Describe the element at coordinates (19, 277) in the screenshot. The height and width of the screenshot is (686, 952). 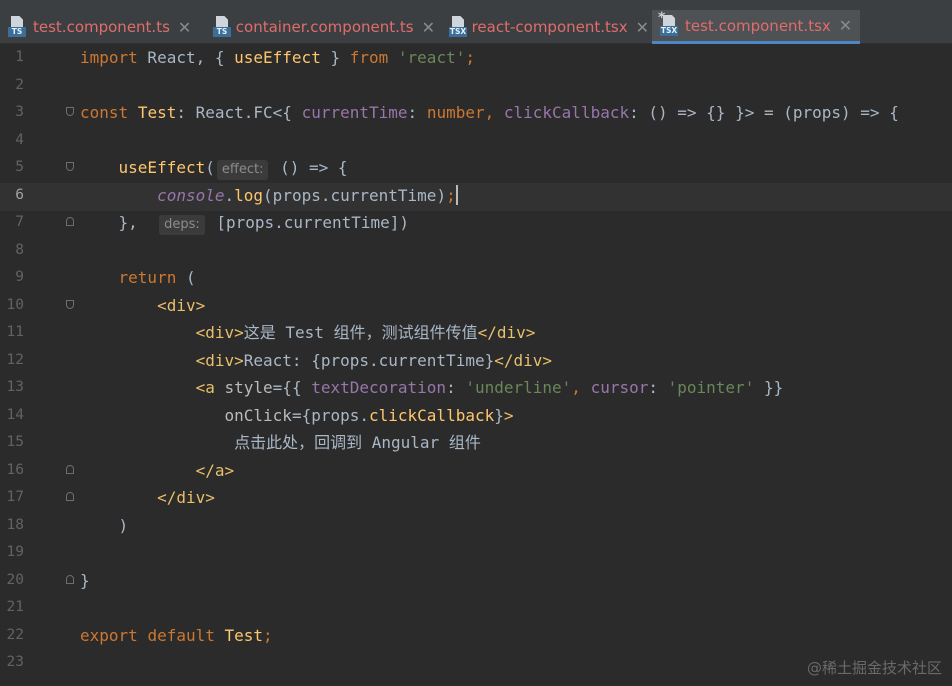
I see `line-number: 9` at that location.